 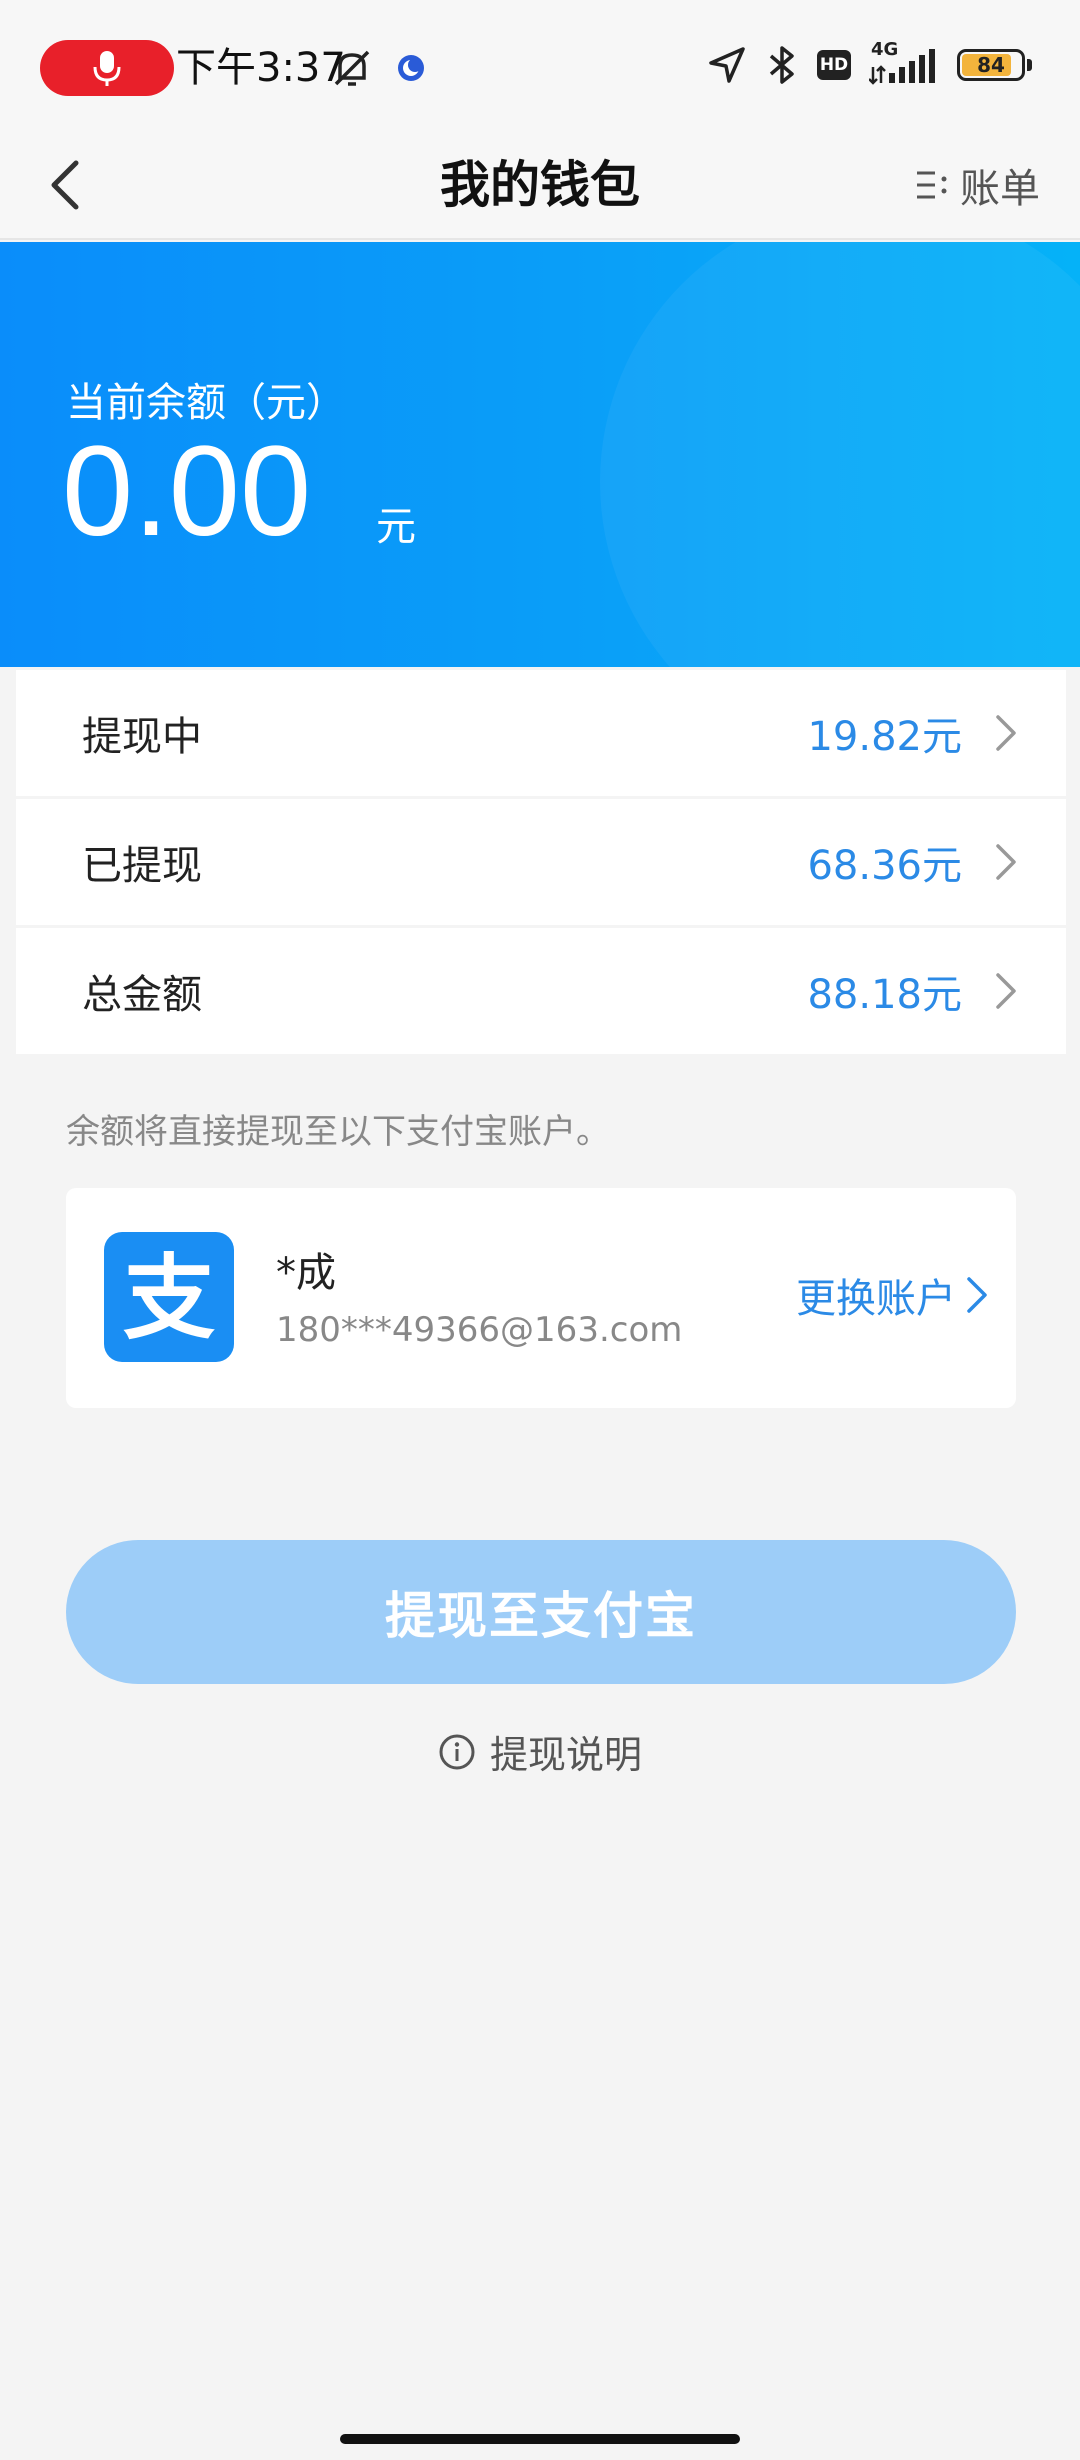 I want to click on row-total: 总金额 88.18元, so click(x=541, y=991).